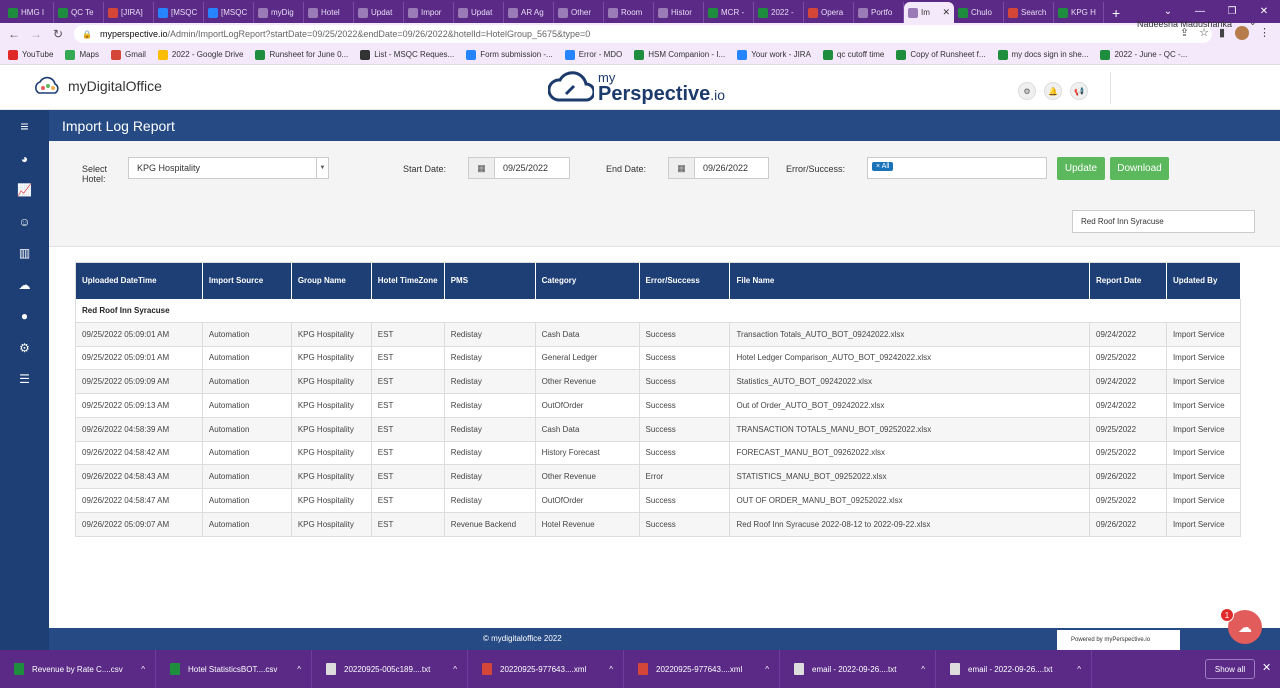  Describe the element at coordinates (1168, 11) in the screenshot. I see `tab-search-icon: ⌄` at that location.